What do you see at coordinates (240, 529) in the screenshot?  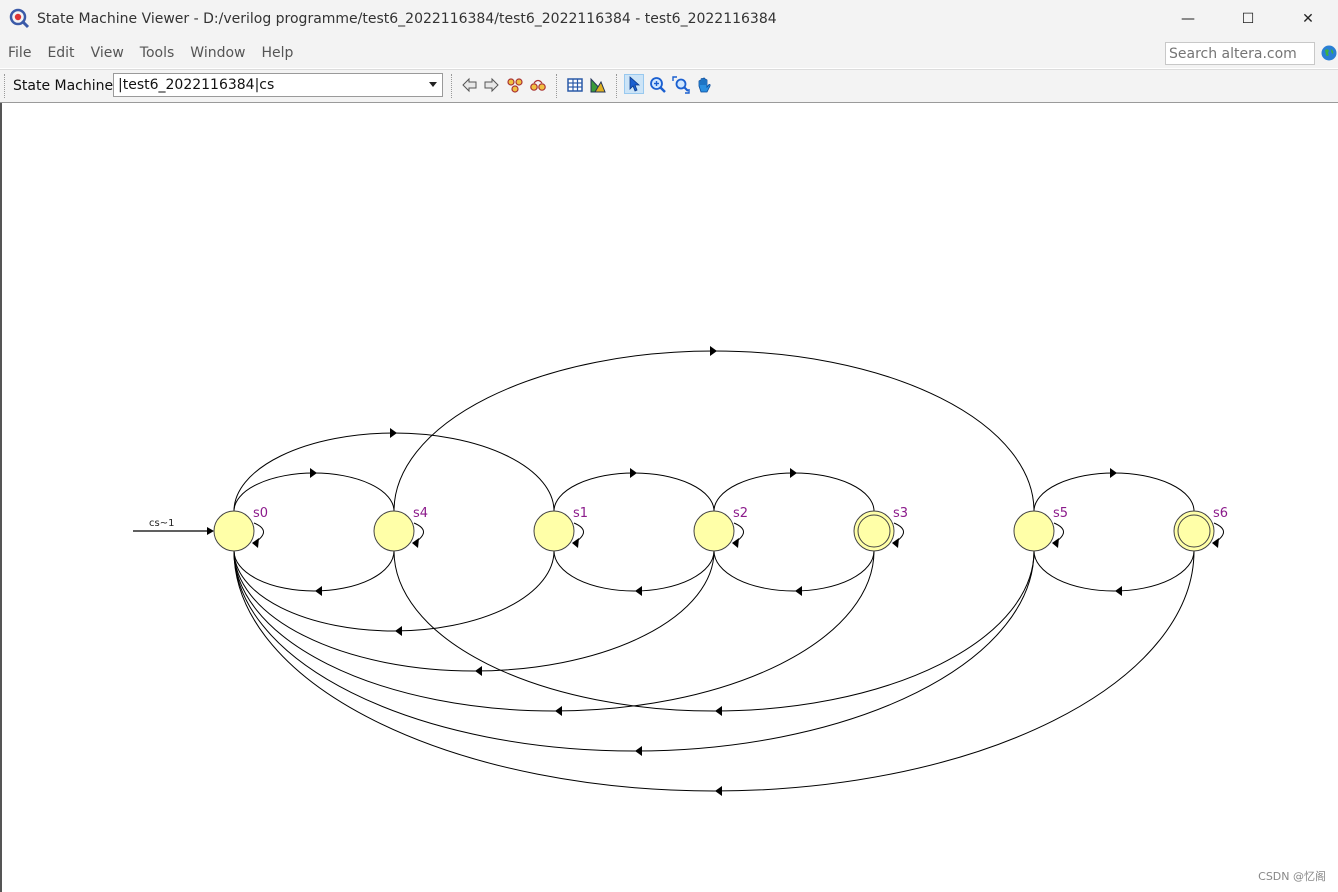 I see `state-s0: s0` at bounding box center [240, 529].